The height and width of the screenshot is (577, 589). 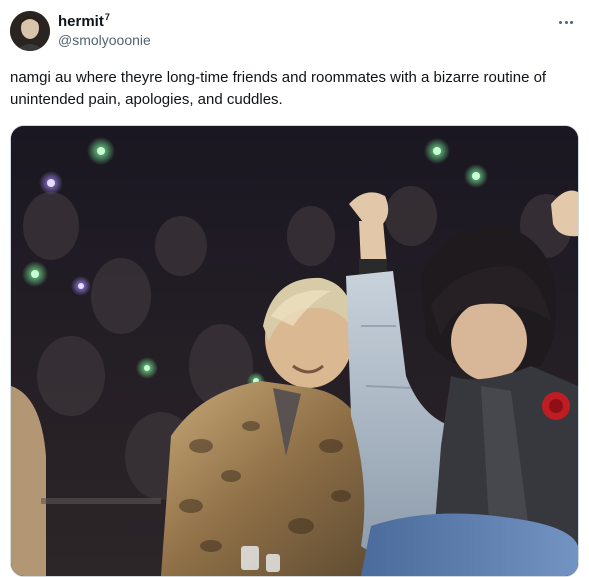 I want to click on avatar, so click(x=30, y=31).